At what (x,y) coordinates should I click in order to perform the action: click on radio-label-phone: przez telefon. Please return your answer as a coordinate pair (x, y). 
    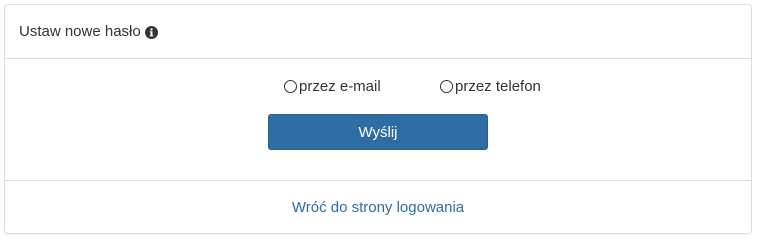
    Looking at the image, I should click on (498, 86).